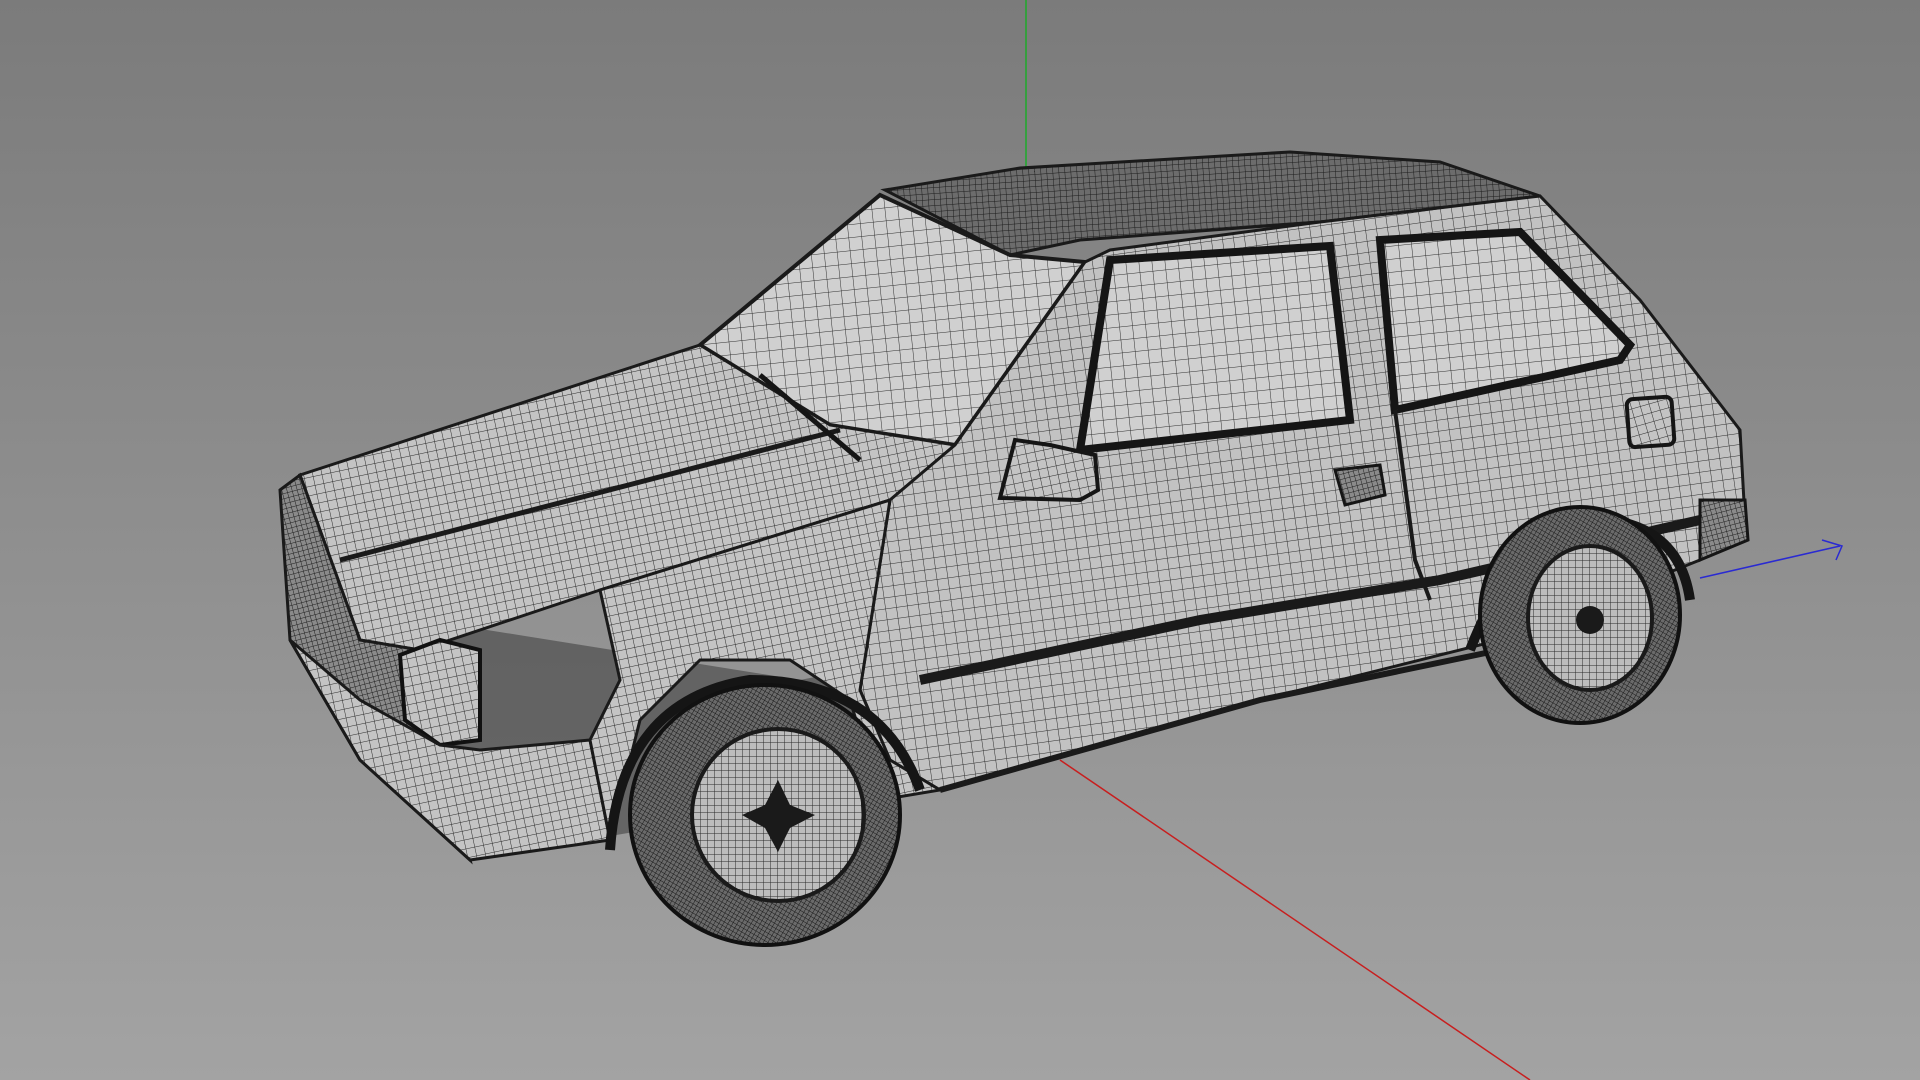 Image resolution: width=1920 pixels, height=1080 pixels. I want to click on front-side-window, so click(1215, 348).